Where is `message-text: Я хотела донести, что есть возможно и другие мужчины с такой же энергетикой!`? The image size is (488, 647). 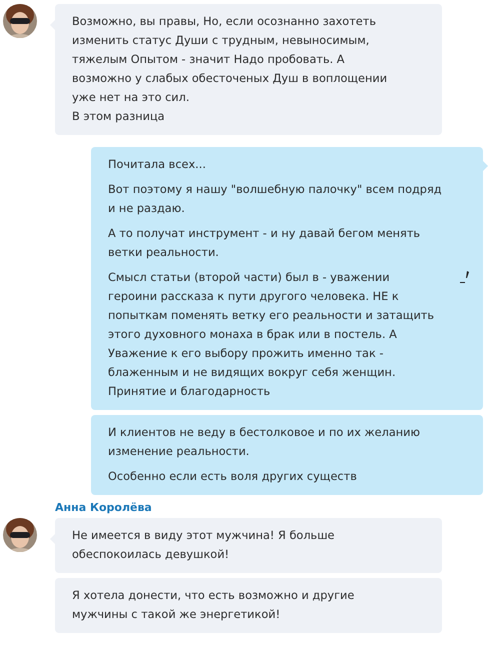 message-text: Я хотела донести, что есть возможно и другие мужчины с такой же энергетикой! is located at coordinates (214, 605).